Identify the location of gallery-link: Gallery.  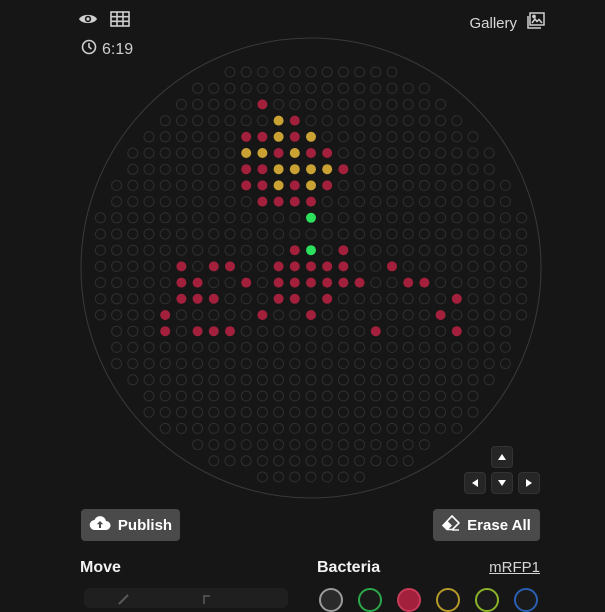
(507, 23).